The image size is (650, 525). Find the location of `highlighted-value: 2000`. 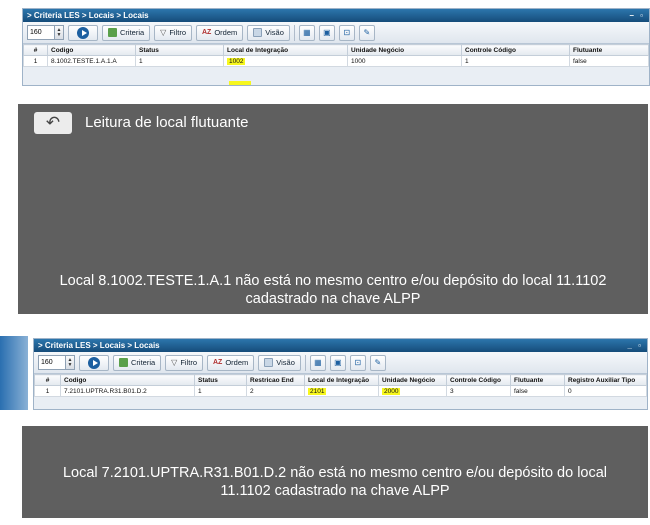

highlighted-value: 2000 is located at coordinates (391, 391).